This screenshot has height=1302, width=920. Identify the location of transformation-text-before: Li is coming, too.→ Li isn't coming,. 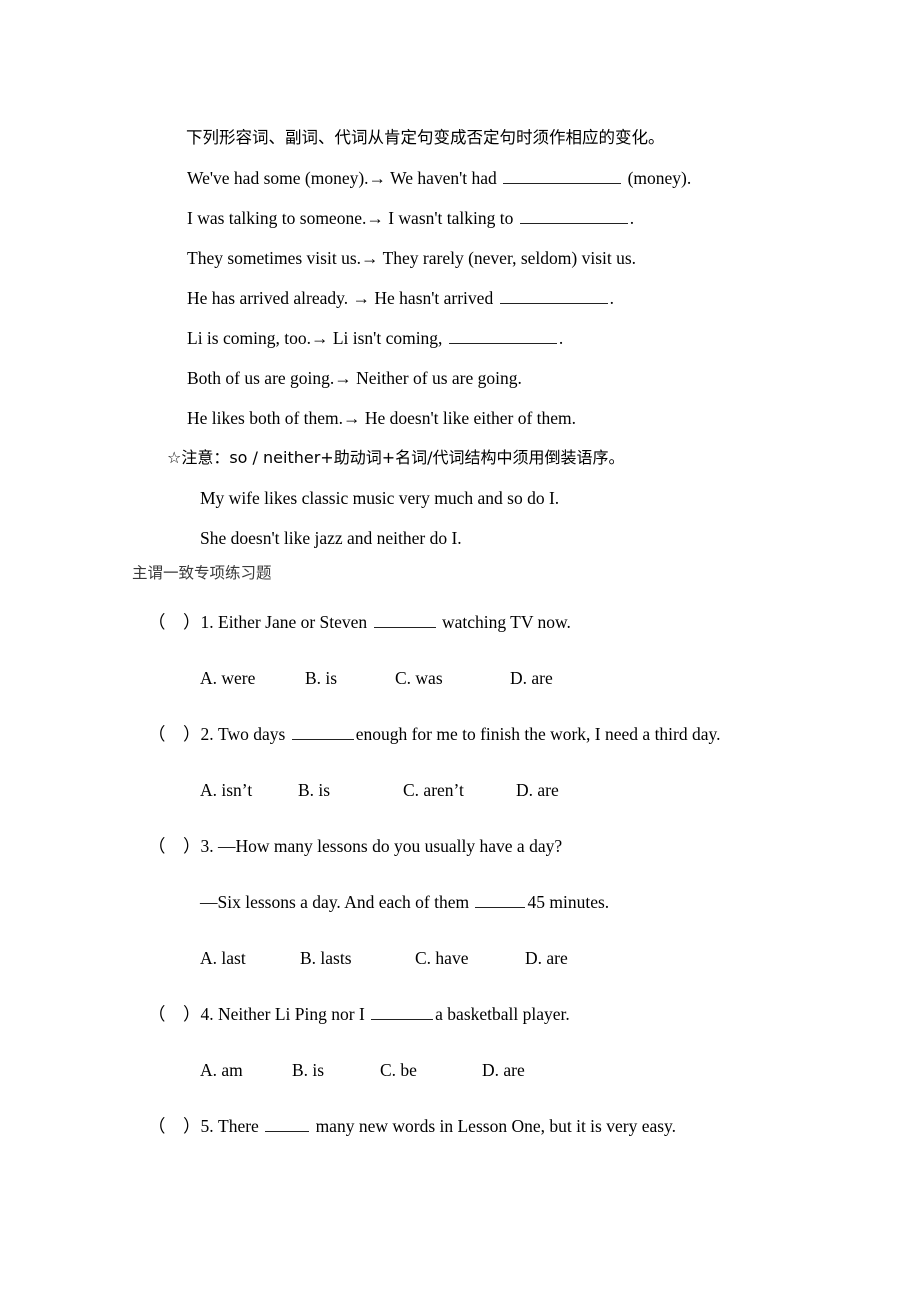
(317, 338).